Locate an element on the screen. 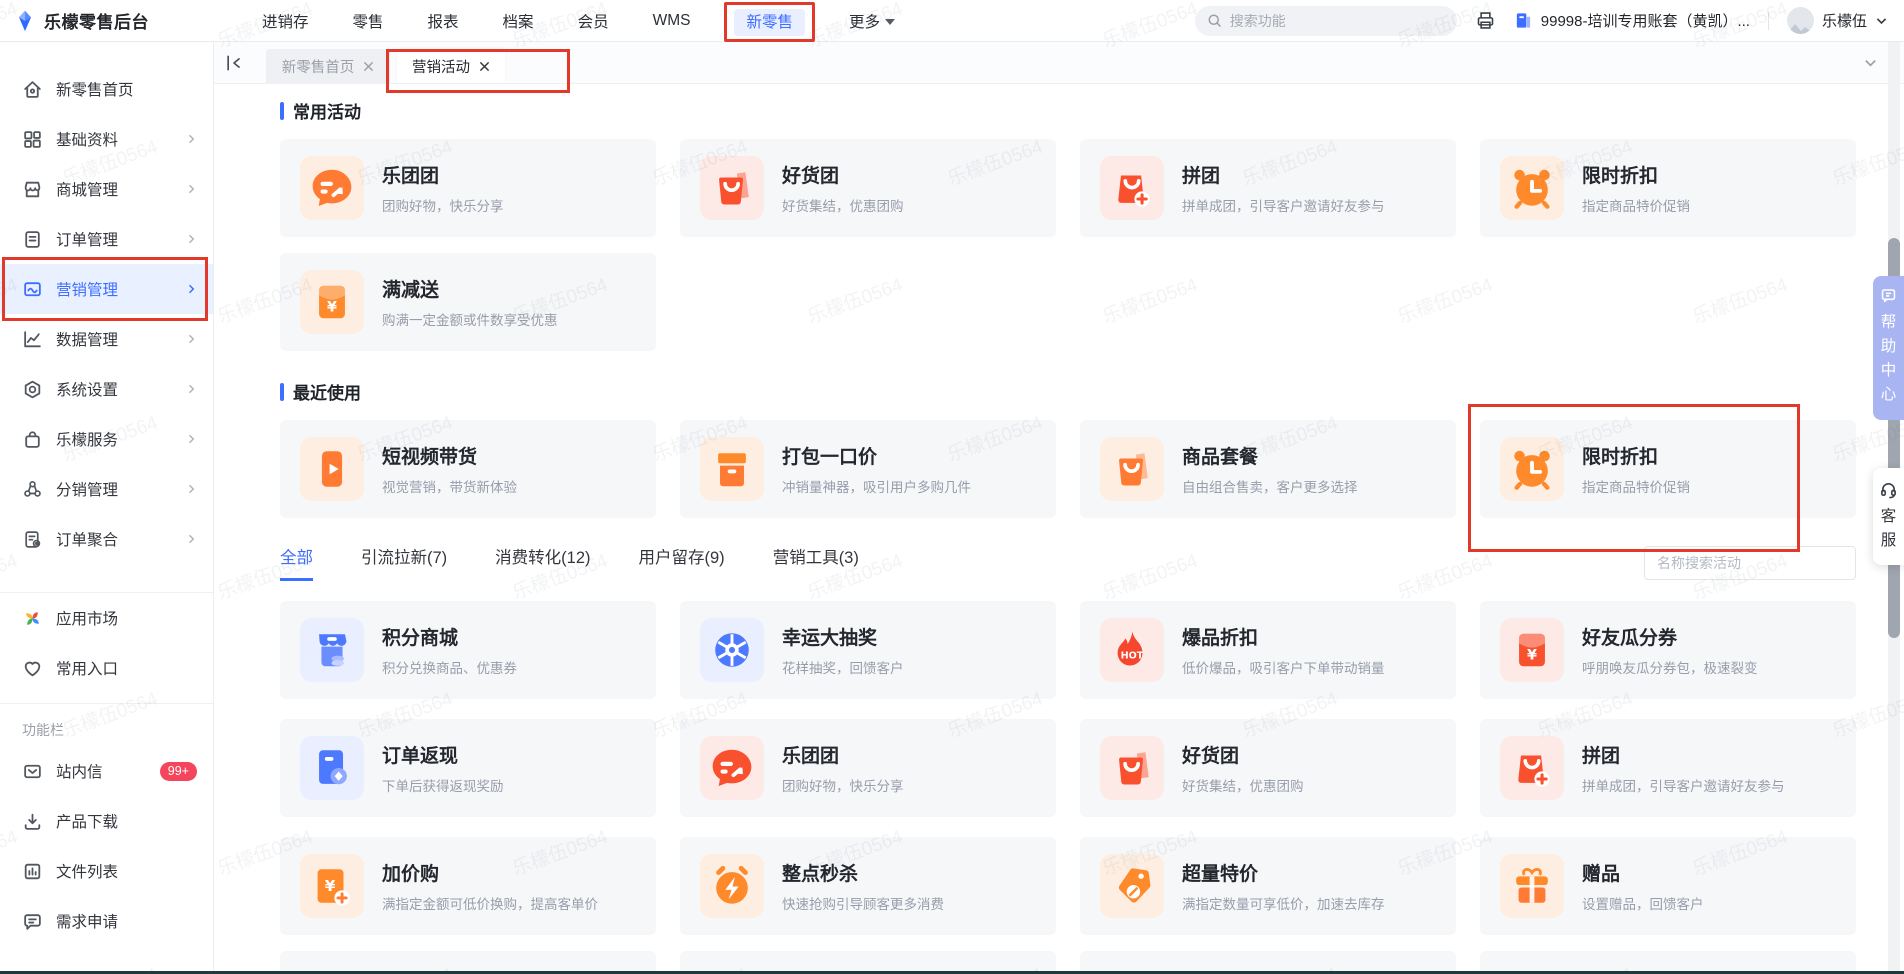 The height and width of the screenshot is (974, 1904). customer-service-label: 客服 is located at coordinates (1888, 529).